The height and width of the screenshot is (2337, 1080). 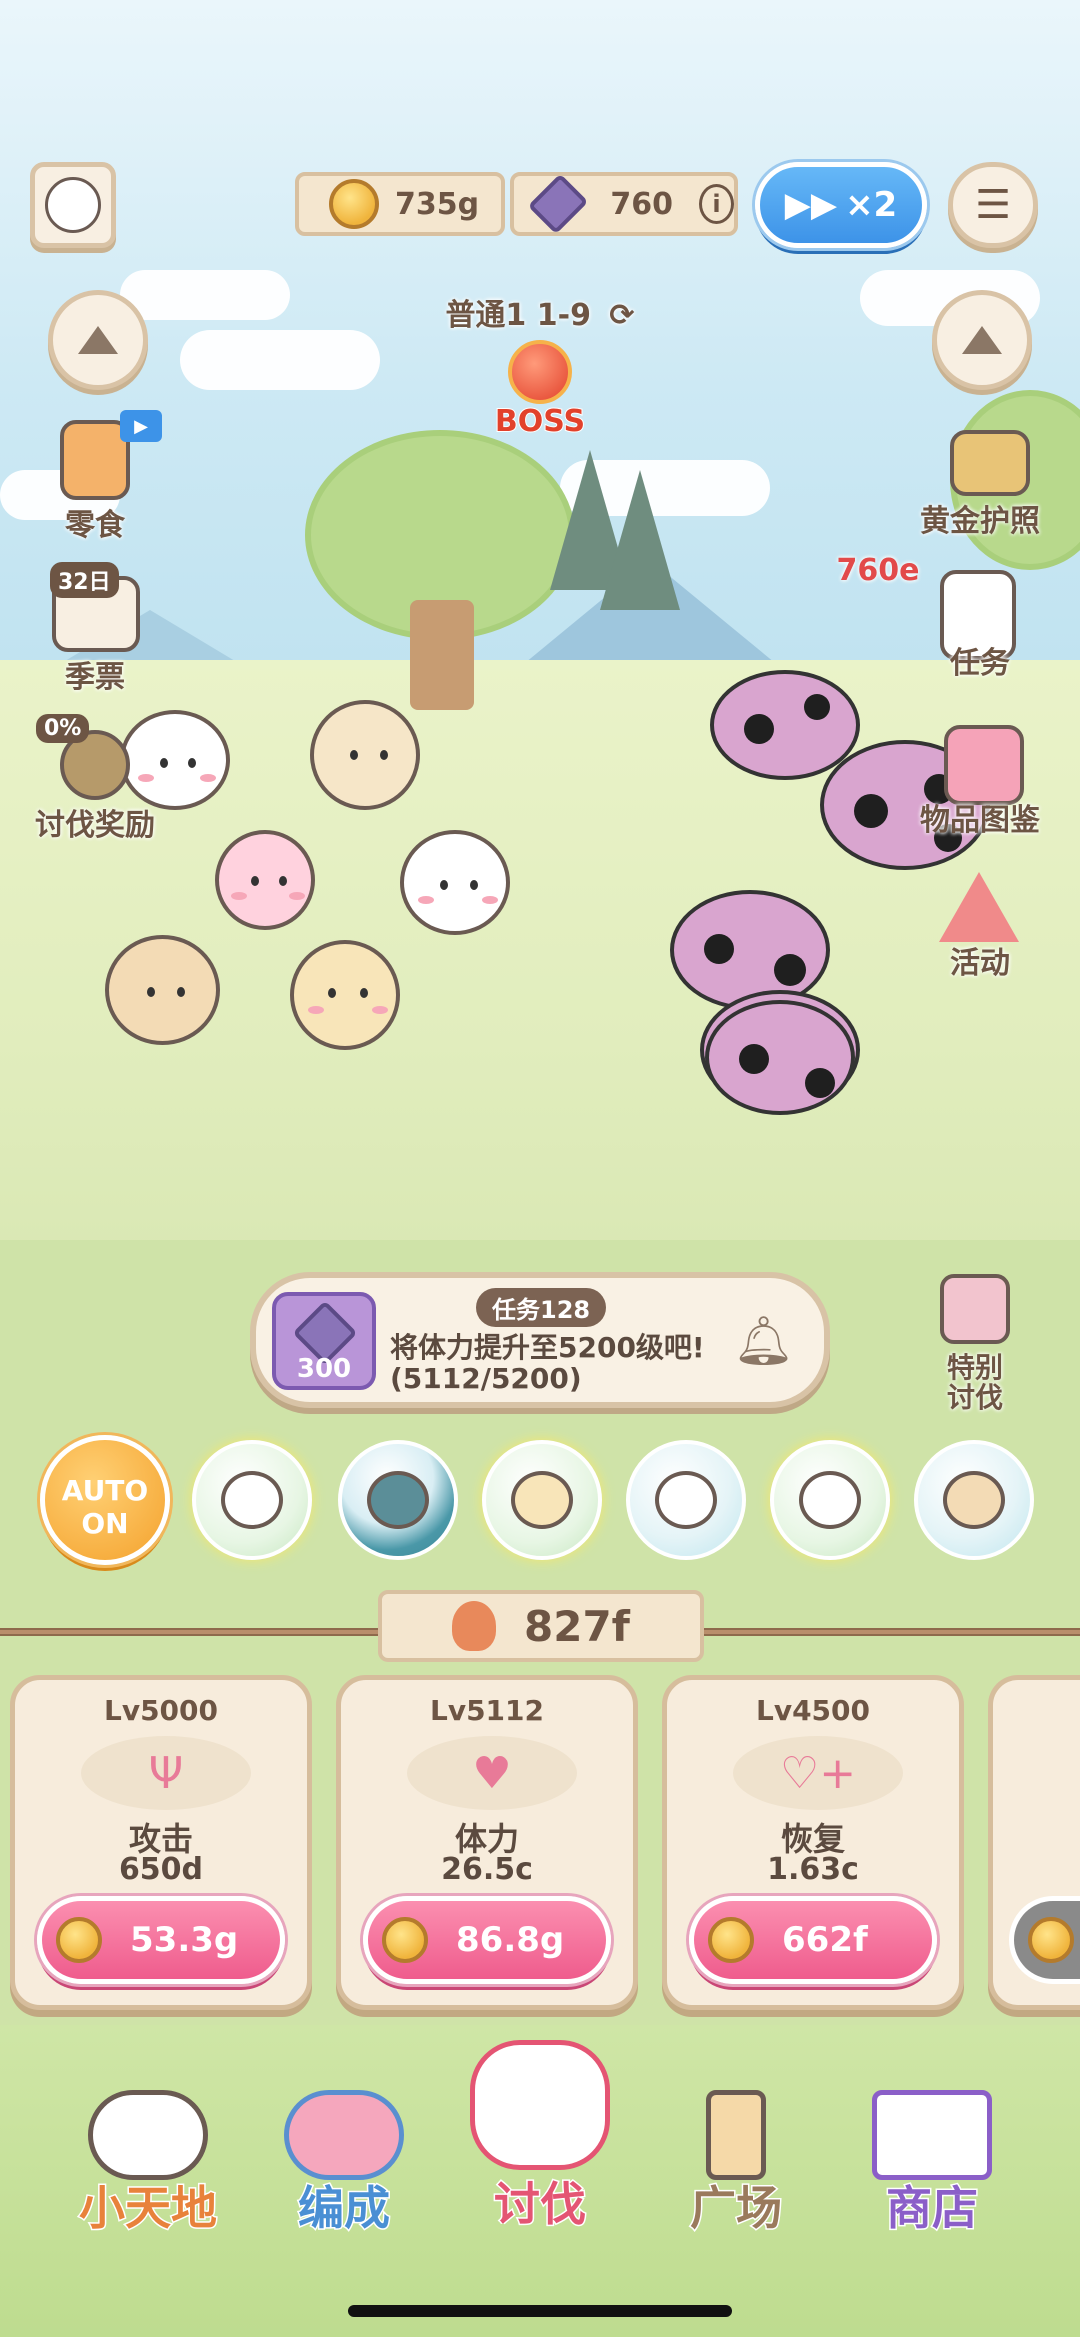 I want to click on info-icon: i, so click(x=716, y=204).